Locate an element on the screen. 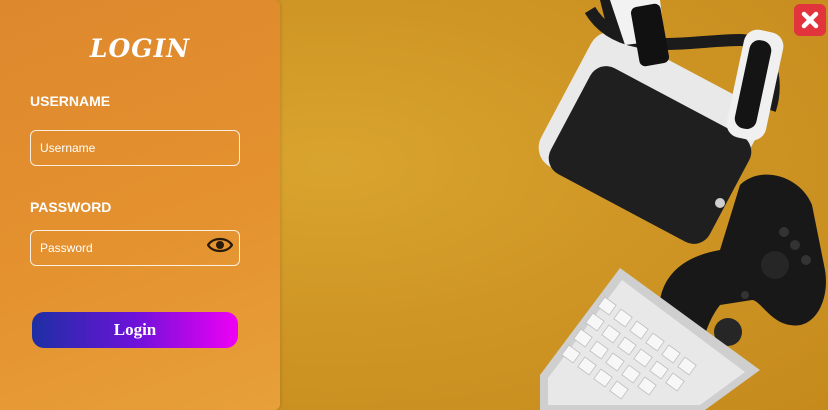 This screenshot has height=410, width=828. close-button is located at coordinates (810, 20).